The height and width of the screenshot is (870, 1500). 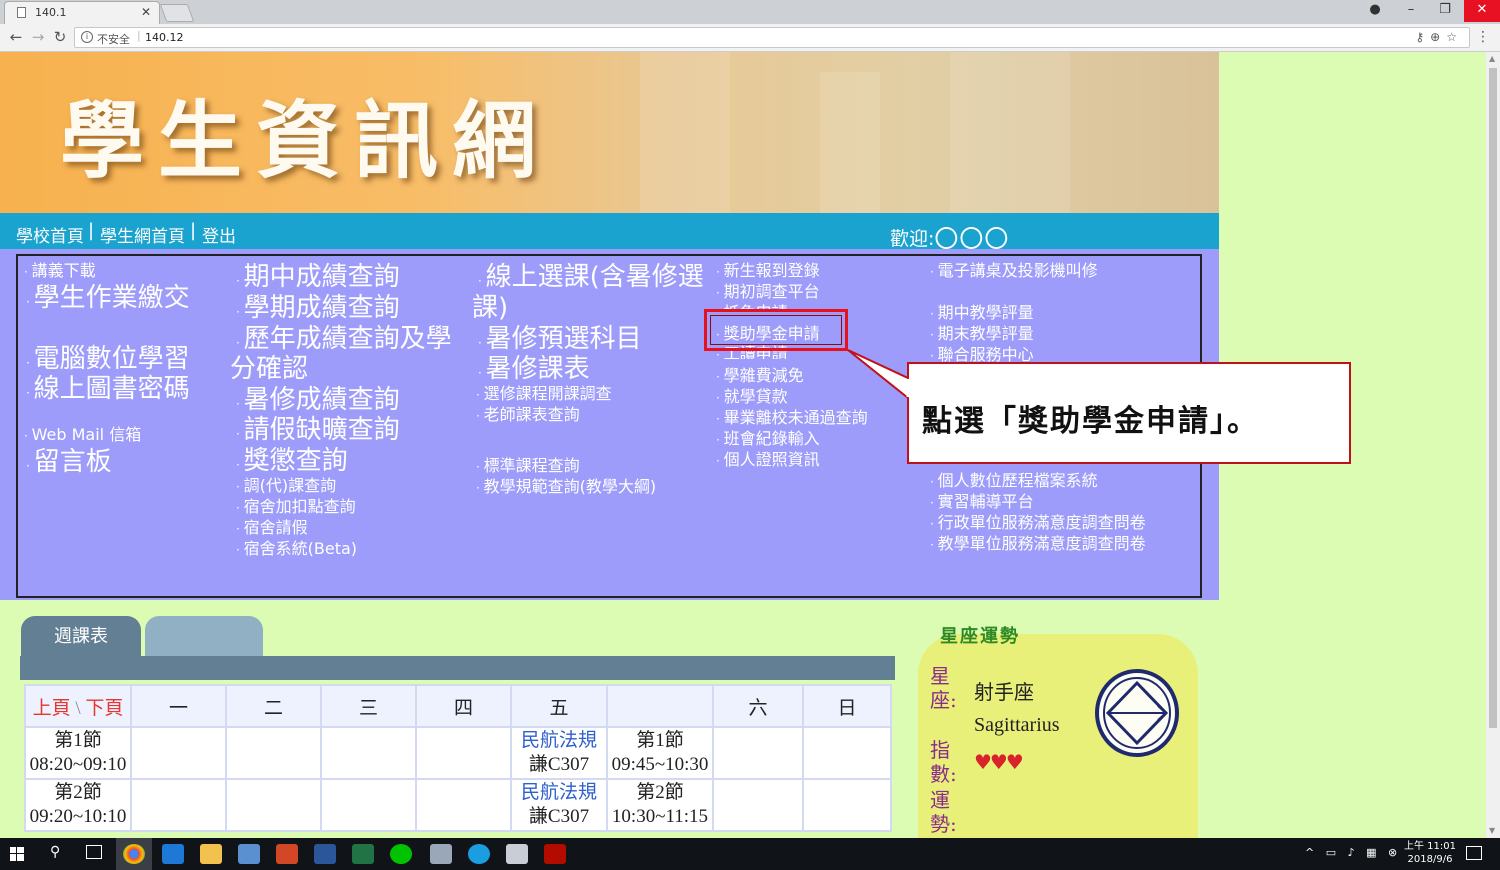 I want to click on graduation-app-icon, so click(x=517, y=854).